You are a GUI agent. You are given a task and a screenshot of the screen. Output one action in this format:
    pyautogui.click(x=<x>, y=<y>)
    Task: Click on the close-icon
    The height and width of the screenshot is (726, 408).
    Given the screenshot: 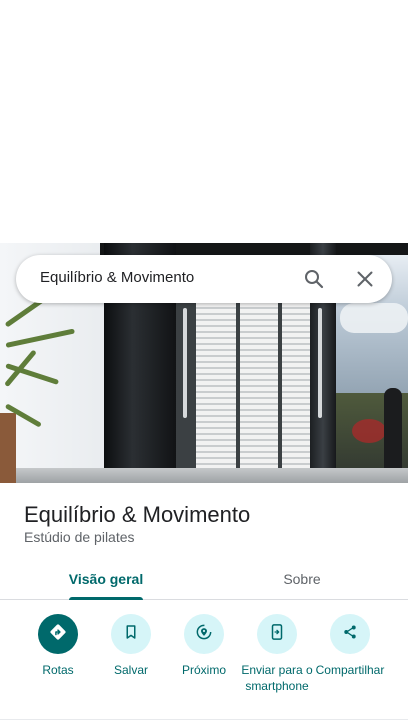 What is the action you would take?
    pyautogui.click(x=365, y=279)
    